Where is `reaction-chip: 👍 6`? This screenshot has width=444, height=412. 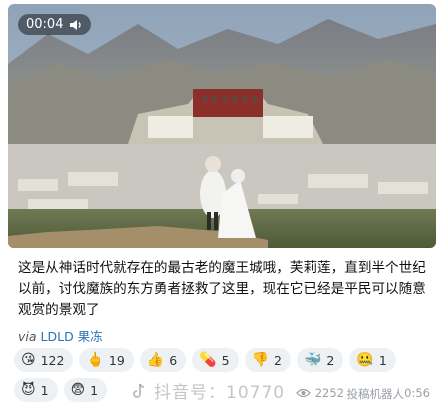 reaction-chip: 👍 6 is located at coordinates (163, 360).